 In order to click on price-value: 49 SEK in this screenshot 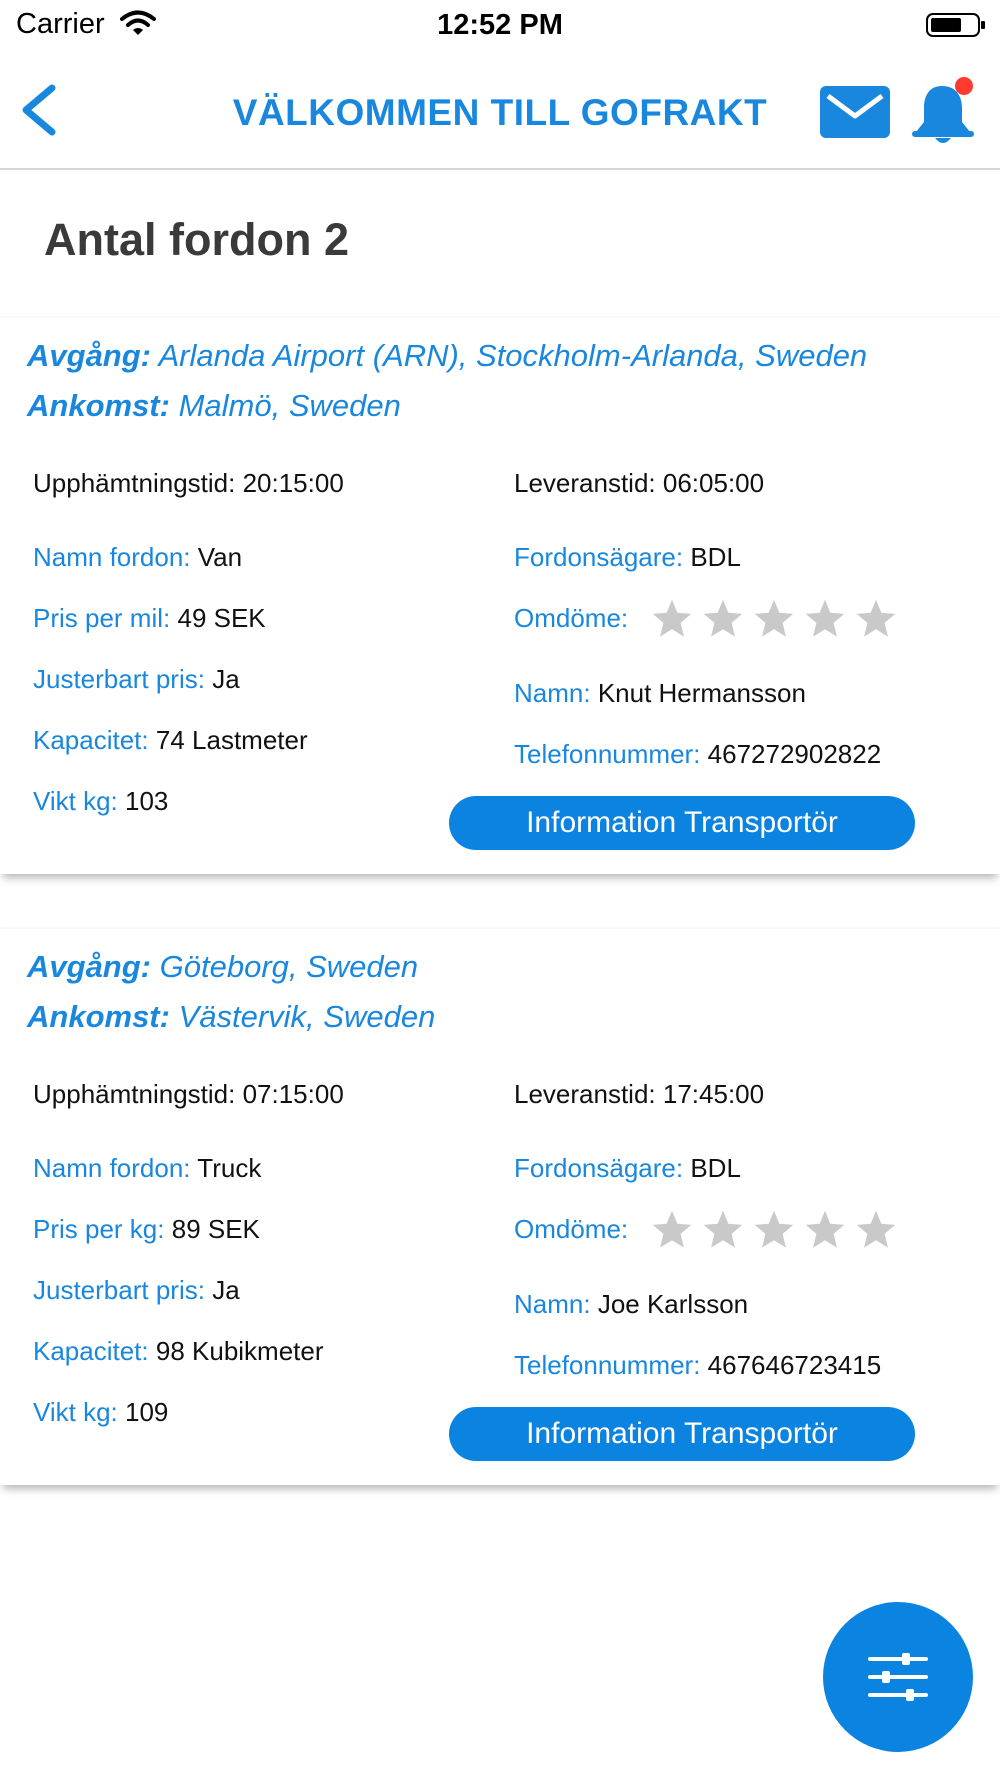, I will do `click(221, 618)`.